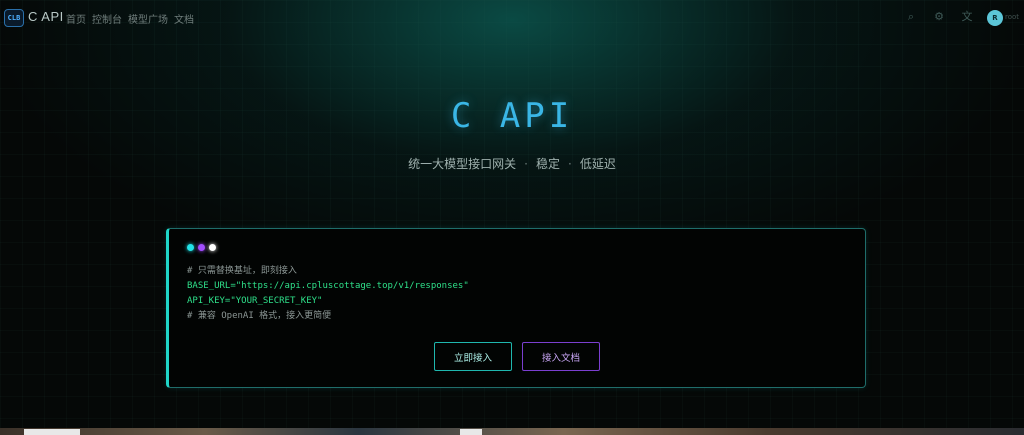 The width and height of the screenshot is (1024, 435). Describe the element at coordinates (255, 301) in the screenshot. I see `code-api-key-line: API_KEY="YOUR_SECRET_KEY"` at that location.